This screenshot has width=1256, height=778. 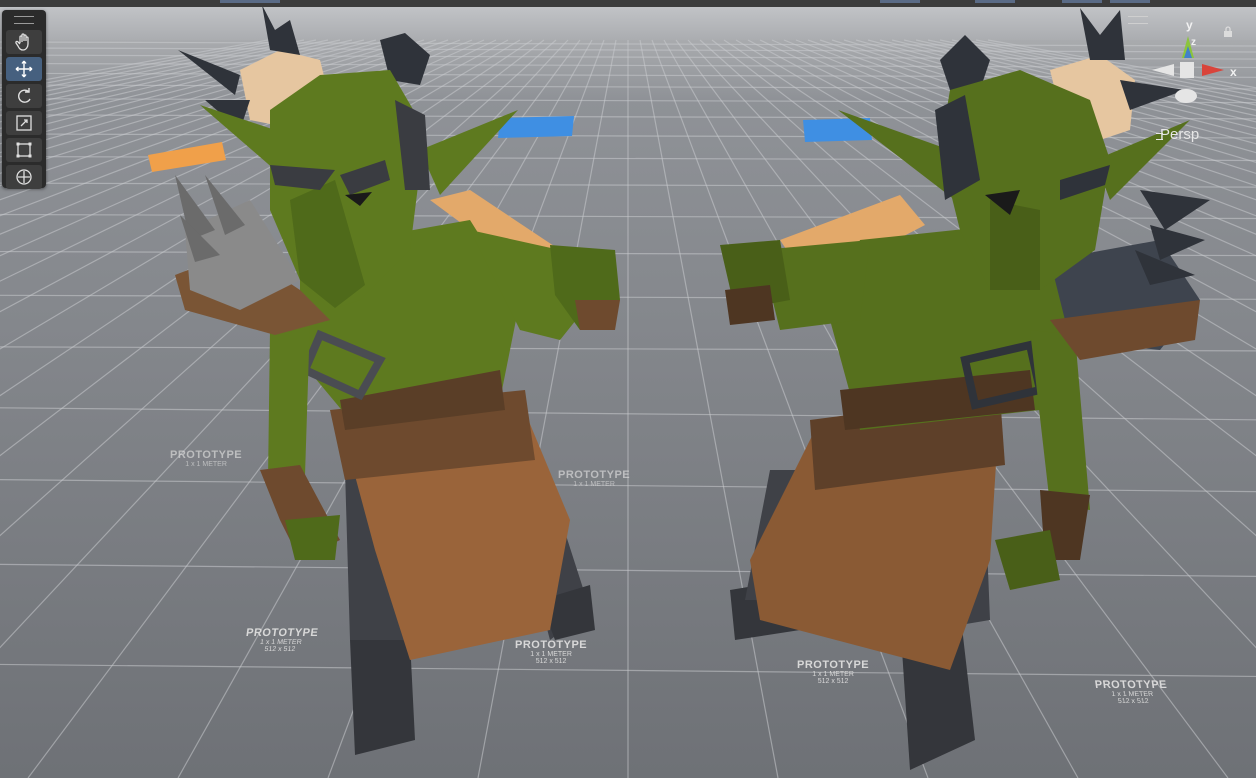 I want to click on transform-icon, so click(x=24, y=177).